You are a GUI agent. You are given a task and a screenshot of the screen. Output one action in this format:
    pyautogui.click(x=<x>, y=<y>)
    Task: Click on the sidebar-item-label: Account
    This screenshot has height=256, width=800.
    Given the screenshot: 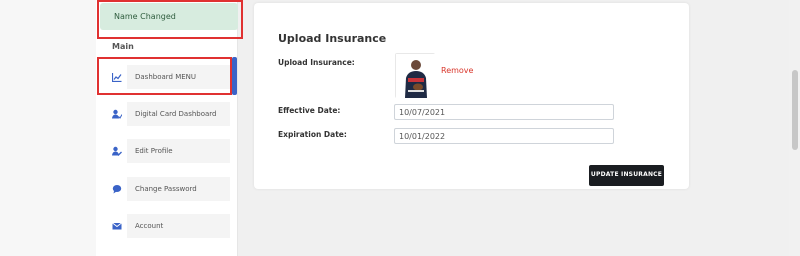 What is the action you would take?
    pyautogui.click(x=149, y=226)
    